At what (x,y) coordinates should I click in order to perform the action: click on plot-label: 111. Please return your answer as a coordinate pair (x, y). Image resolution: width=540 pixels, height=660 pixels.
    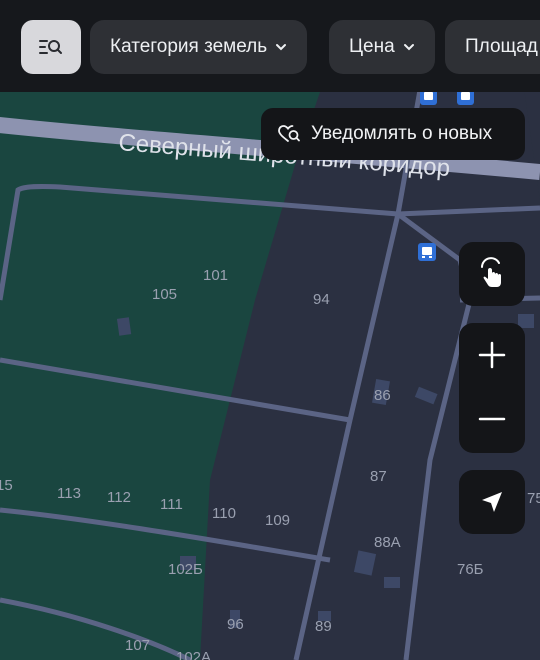
    Looking at the image, I should click on (171, 504).